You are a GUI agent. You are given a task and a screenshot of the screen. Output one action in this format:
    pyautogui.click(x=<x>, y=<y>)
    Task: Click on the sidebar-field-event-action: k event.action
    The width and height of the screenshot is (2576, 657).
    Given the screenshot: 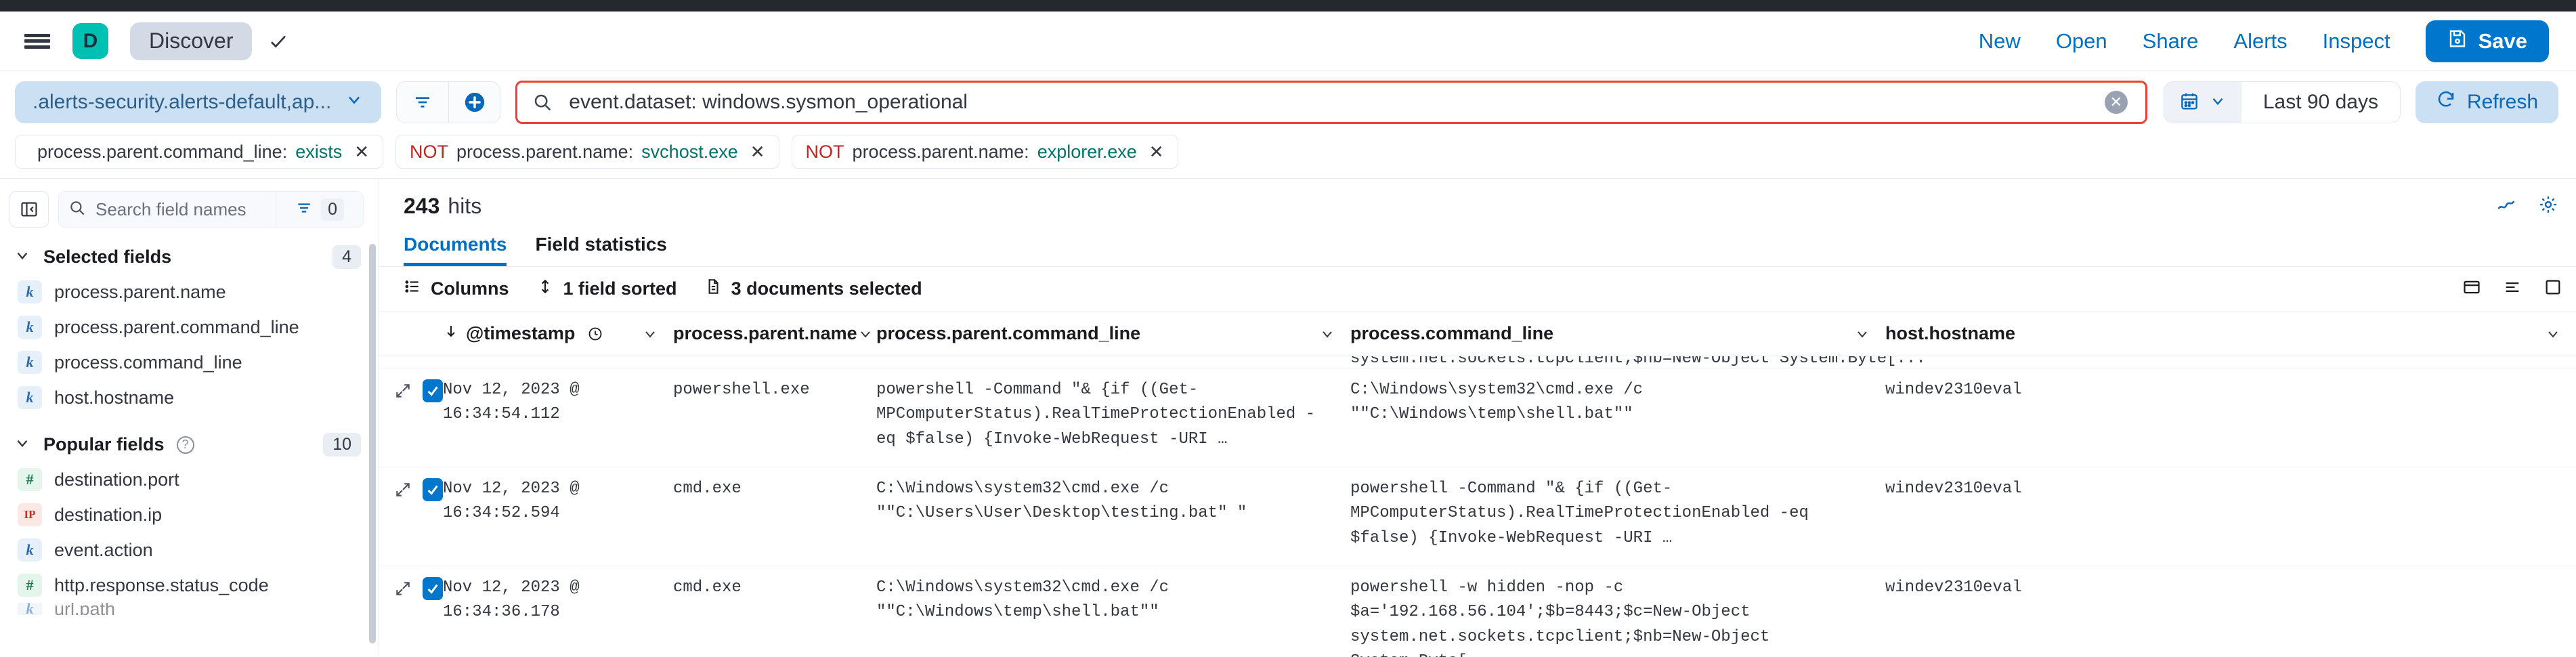 What is the action you would take?
    pyautogui.click(x=189, y=550)
    